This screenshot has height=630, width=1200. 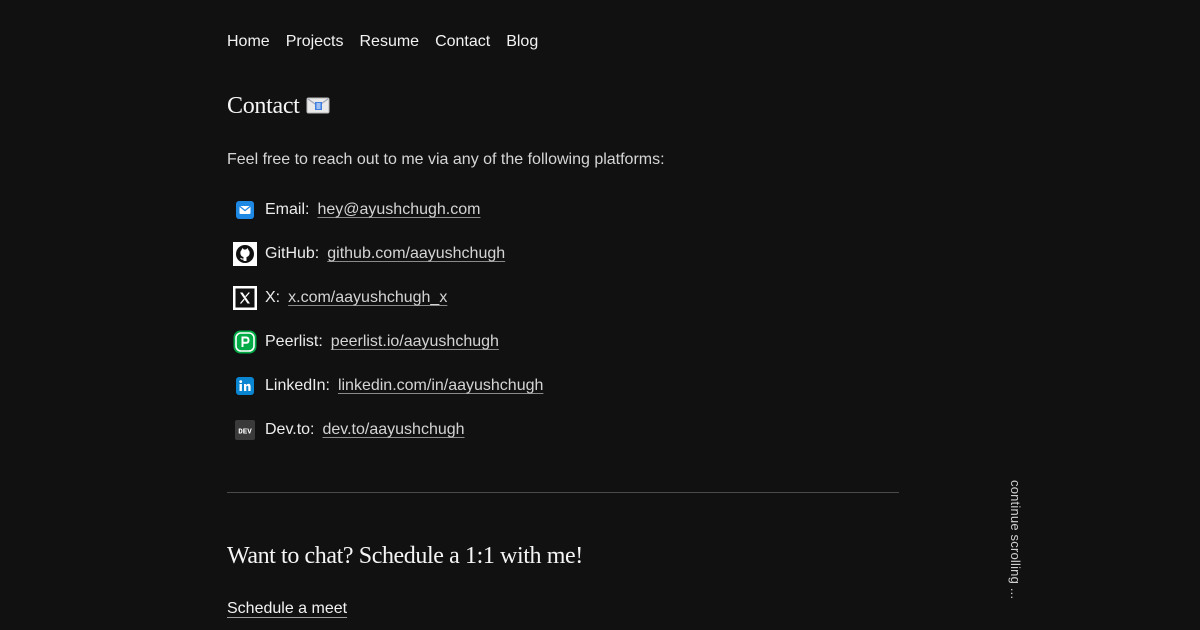 I want to click on nav-home: Home, so click(x=248, y=42).